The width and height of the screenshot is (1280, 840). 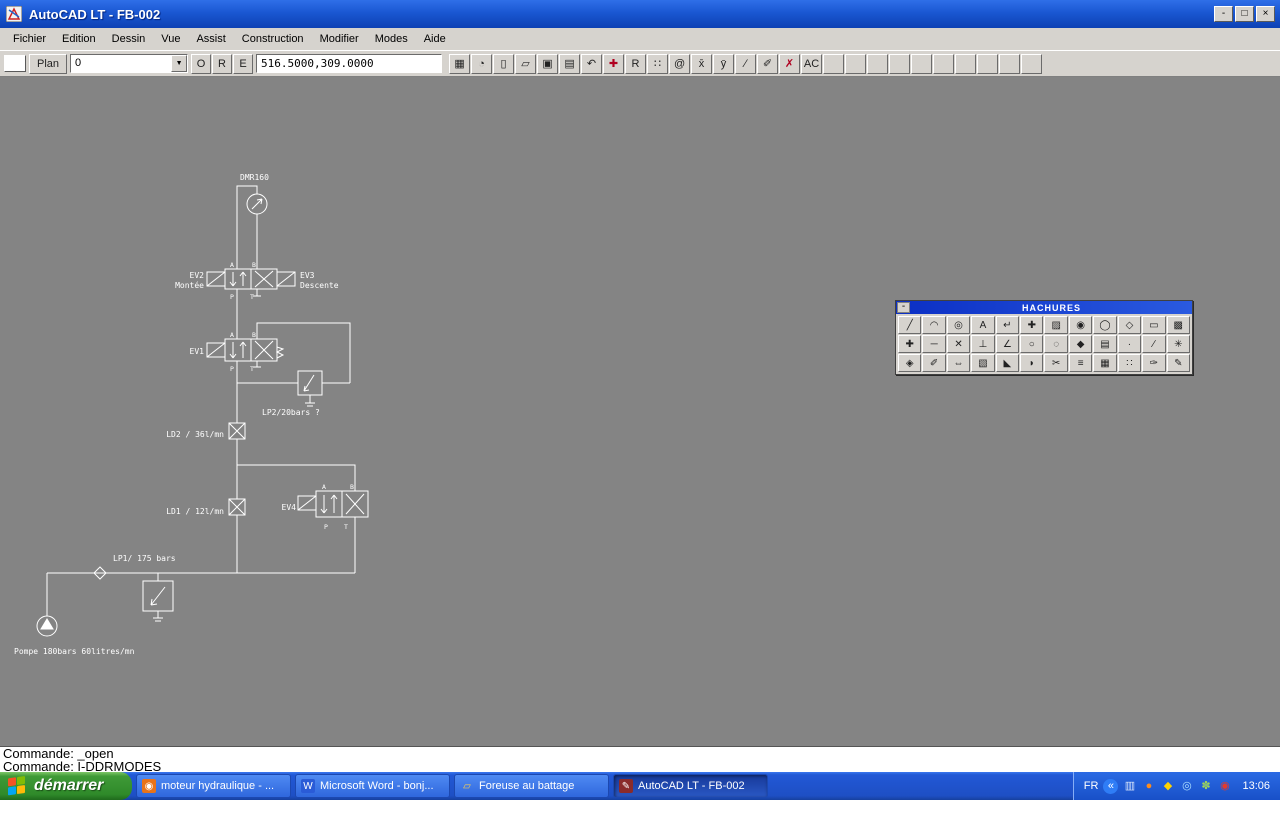 I want to click on antivirus-tray-icon: ◆, so click(x=1167, y=786).